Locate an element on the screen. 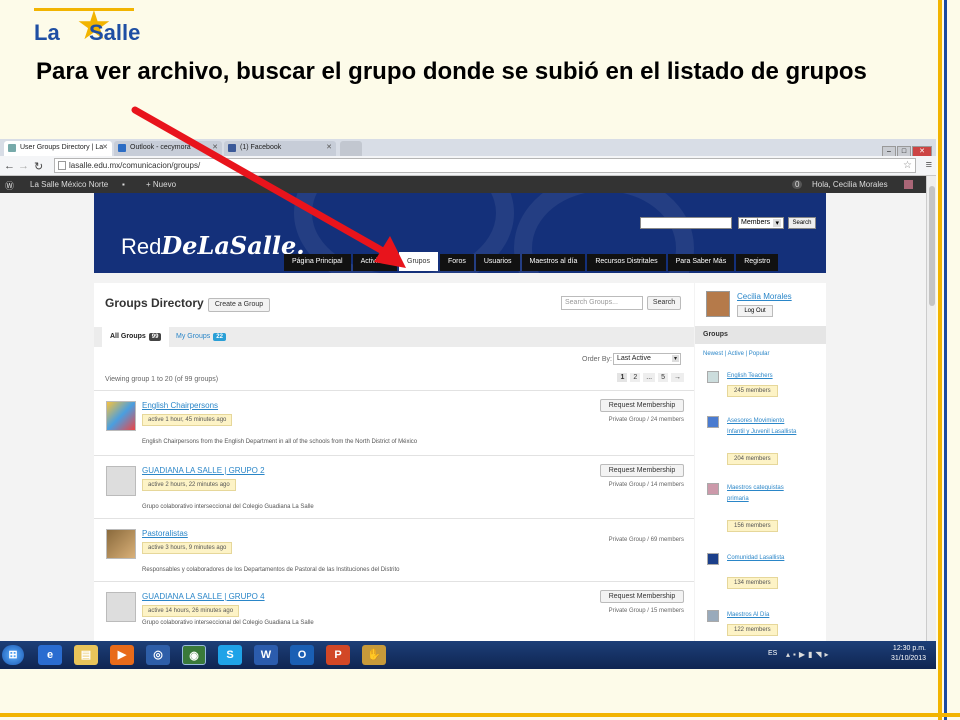 Image resolution: width=960 pixels, height=720 pixels. url-text: lasalle.edu.mx/comunicacion/groups/ is located at coordinates (135, 165).